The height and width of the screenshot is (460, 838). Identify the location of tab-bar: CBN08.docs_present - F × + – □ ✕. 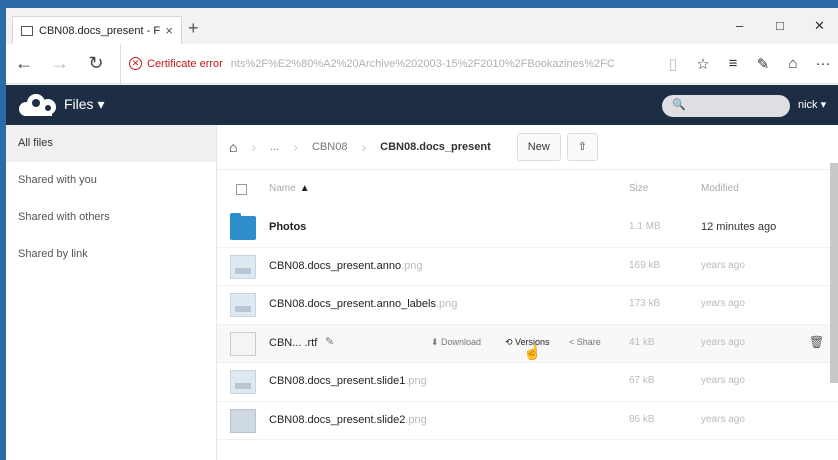
(422, 26).